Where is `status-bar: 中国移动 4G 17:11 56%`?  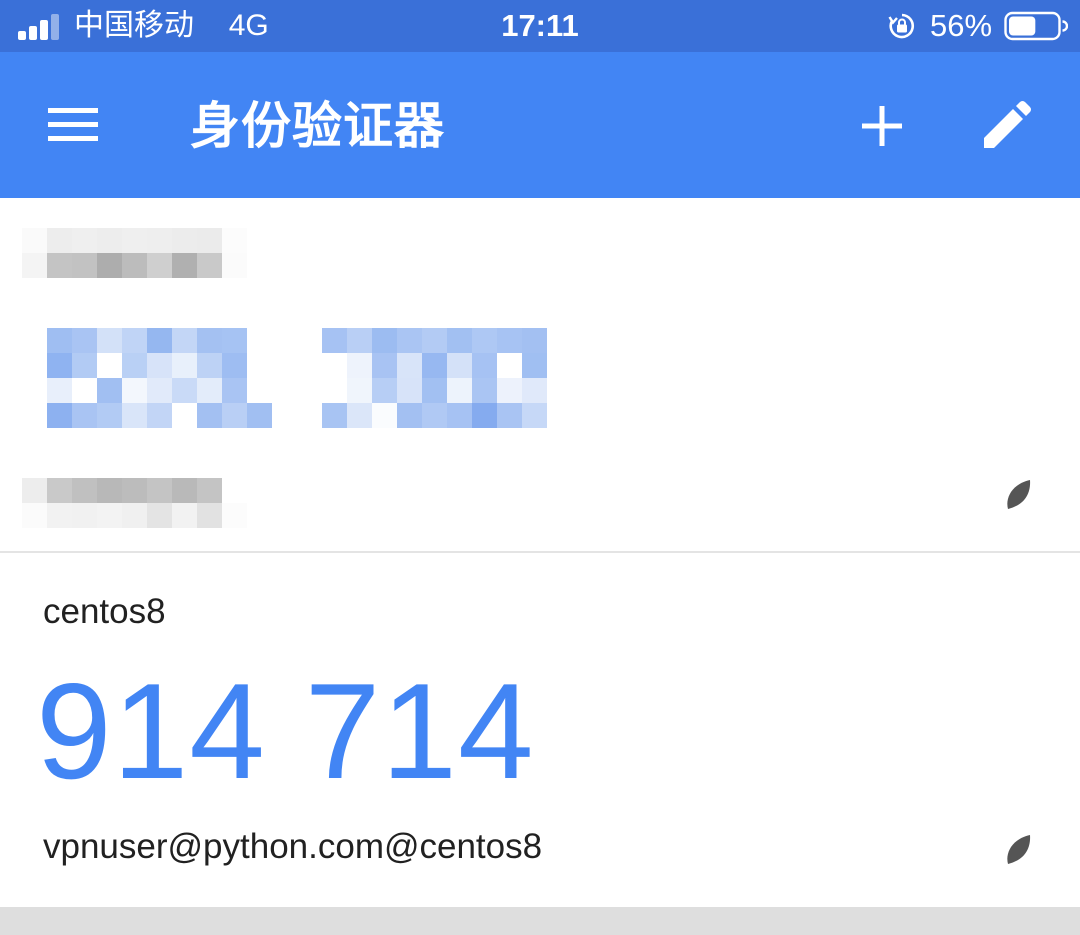 status-bar: 中国移动 4G 17:11 56% is located at coordinates (540, 26).